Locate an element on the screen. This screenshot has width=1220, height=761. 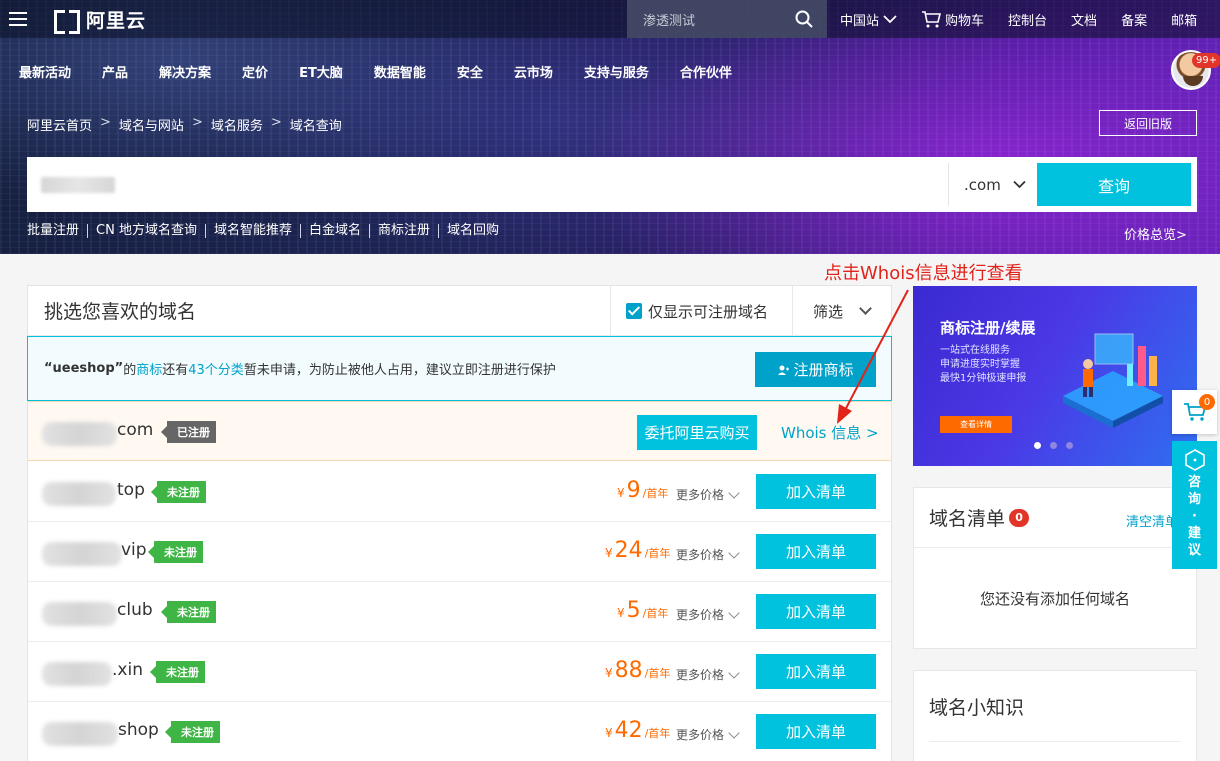
checkbox-checked-icon is located at coordinates (634, 311).